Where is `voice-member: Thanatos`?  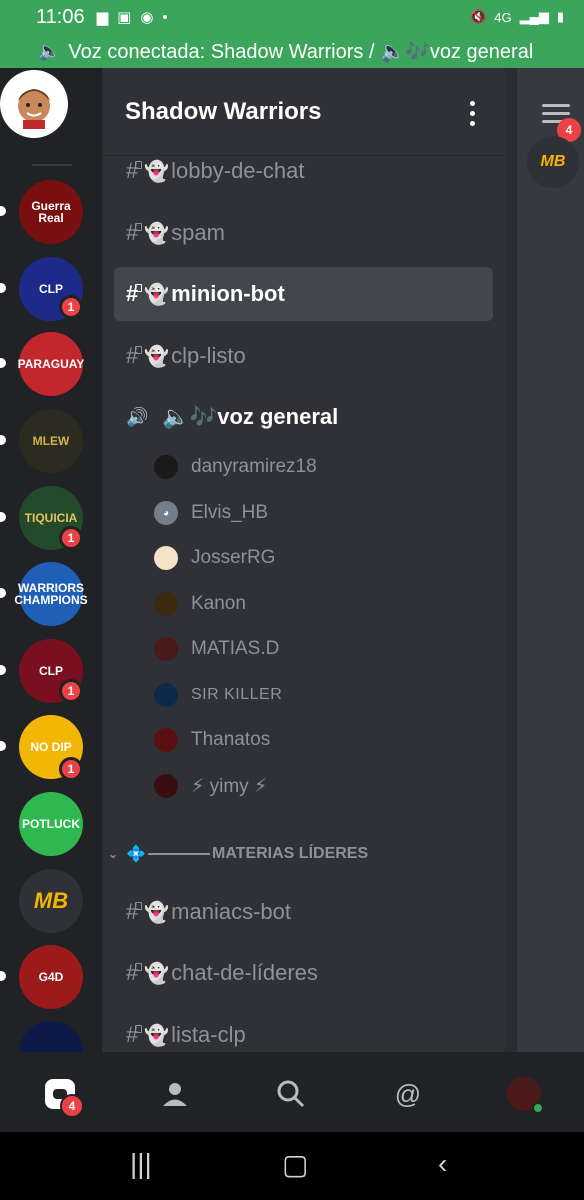
voice-member: Thanatos is located at coordinates (212, 740).